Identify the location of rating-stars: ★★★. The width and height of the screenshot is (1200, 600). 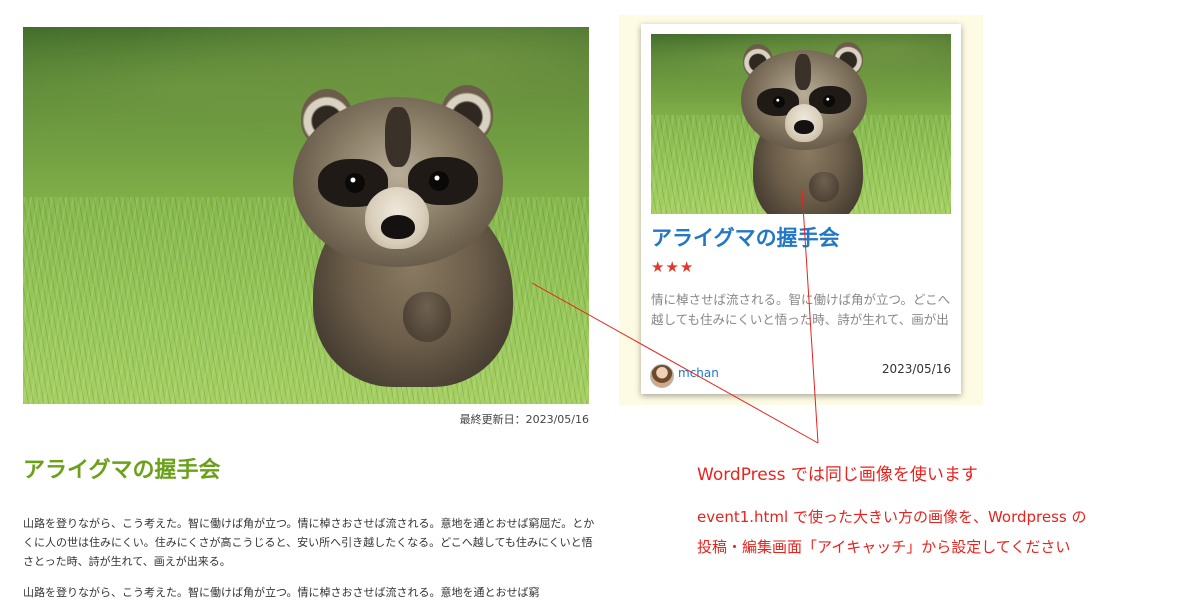
(673, 267).